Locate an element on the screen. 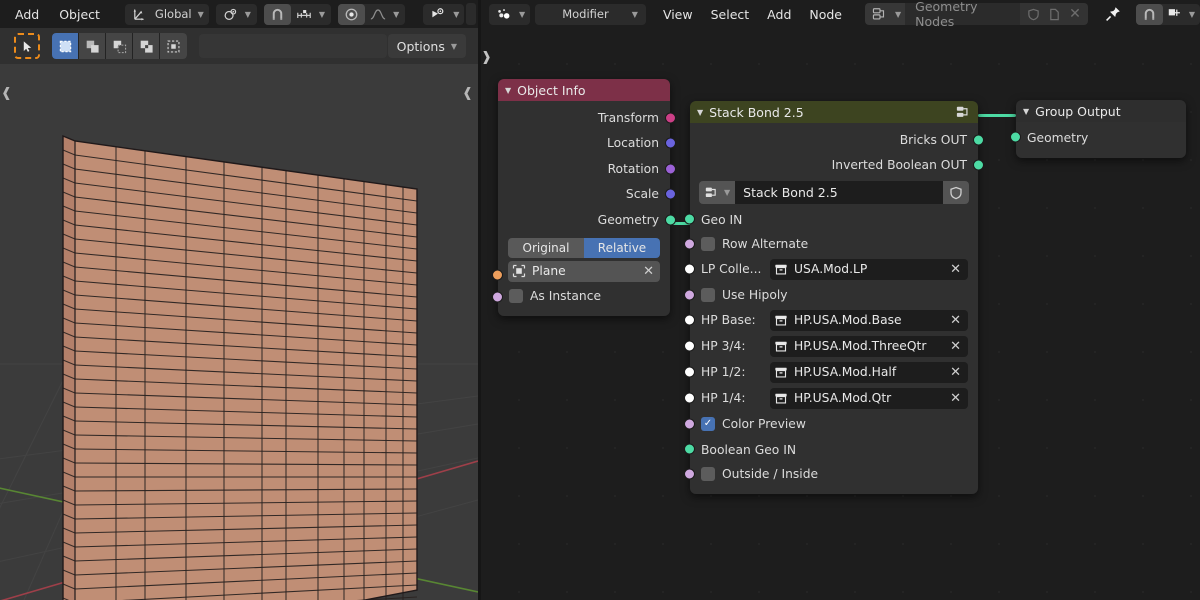 Image resolution: width=1200 pixels, height=600 pixels. as-instance-row: As Instance is located at coordinates (584, 293).